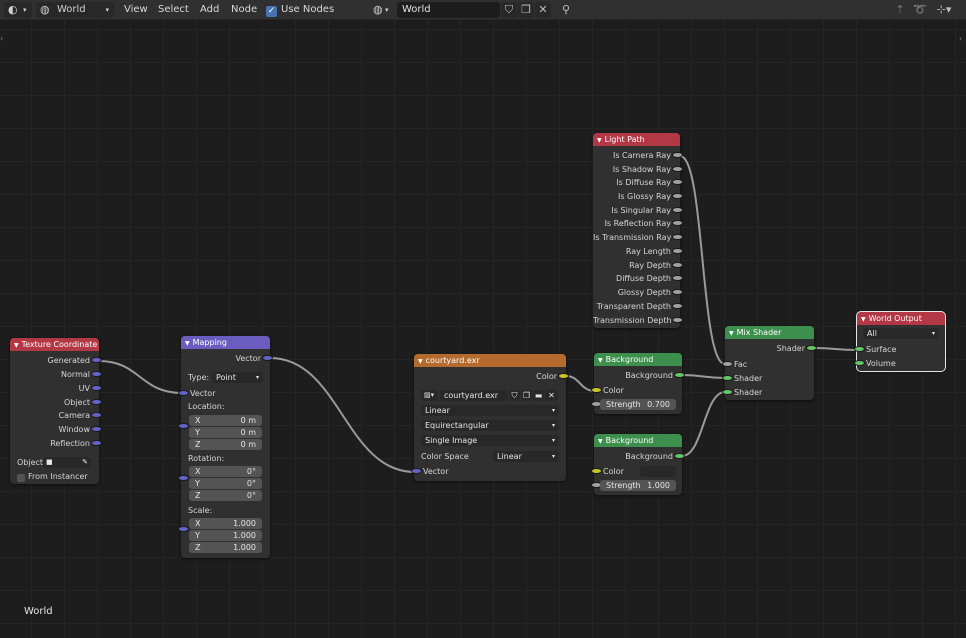 The height and width of the screenshot is (638, 966). Describe the element at coordinates (183, 426) in the screenshot. I see `location-input-socket` at that location.